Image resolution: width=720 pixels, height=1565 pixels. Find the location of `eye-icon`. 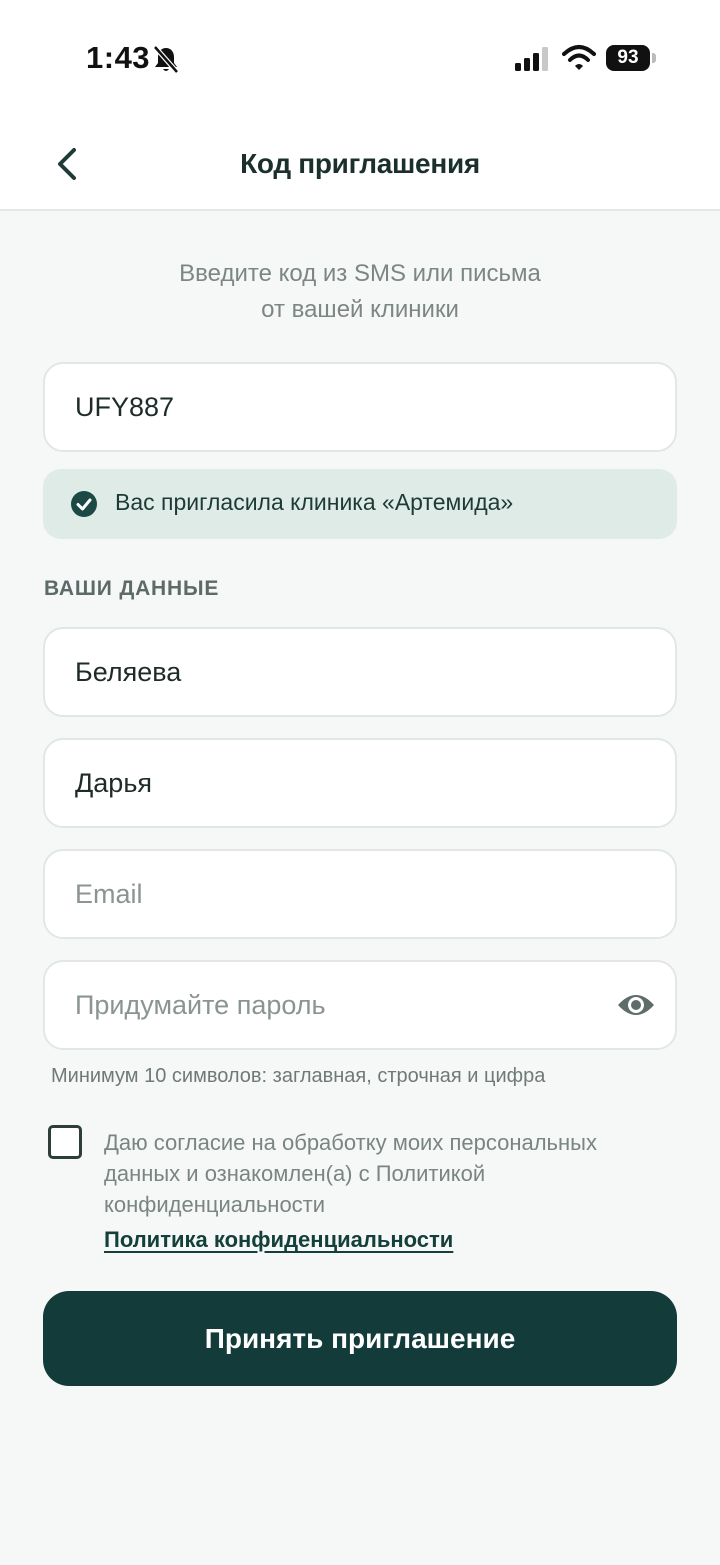

eye-icon is located at coordinates (636, 1005).